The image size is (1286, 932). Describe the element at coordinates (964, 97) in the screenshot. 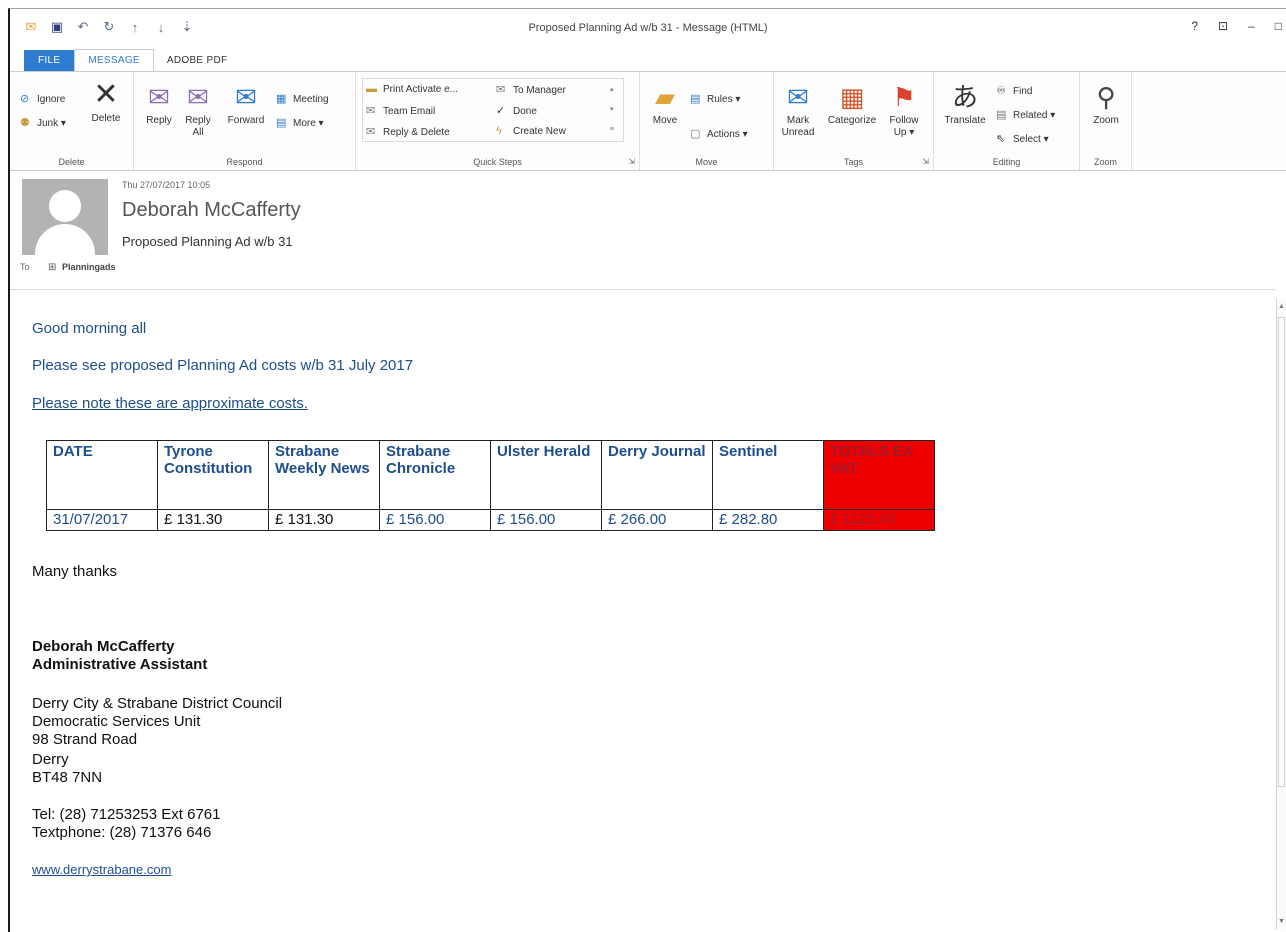

I see `translate-icon: あ` at that location.